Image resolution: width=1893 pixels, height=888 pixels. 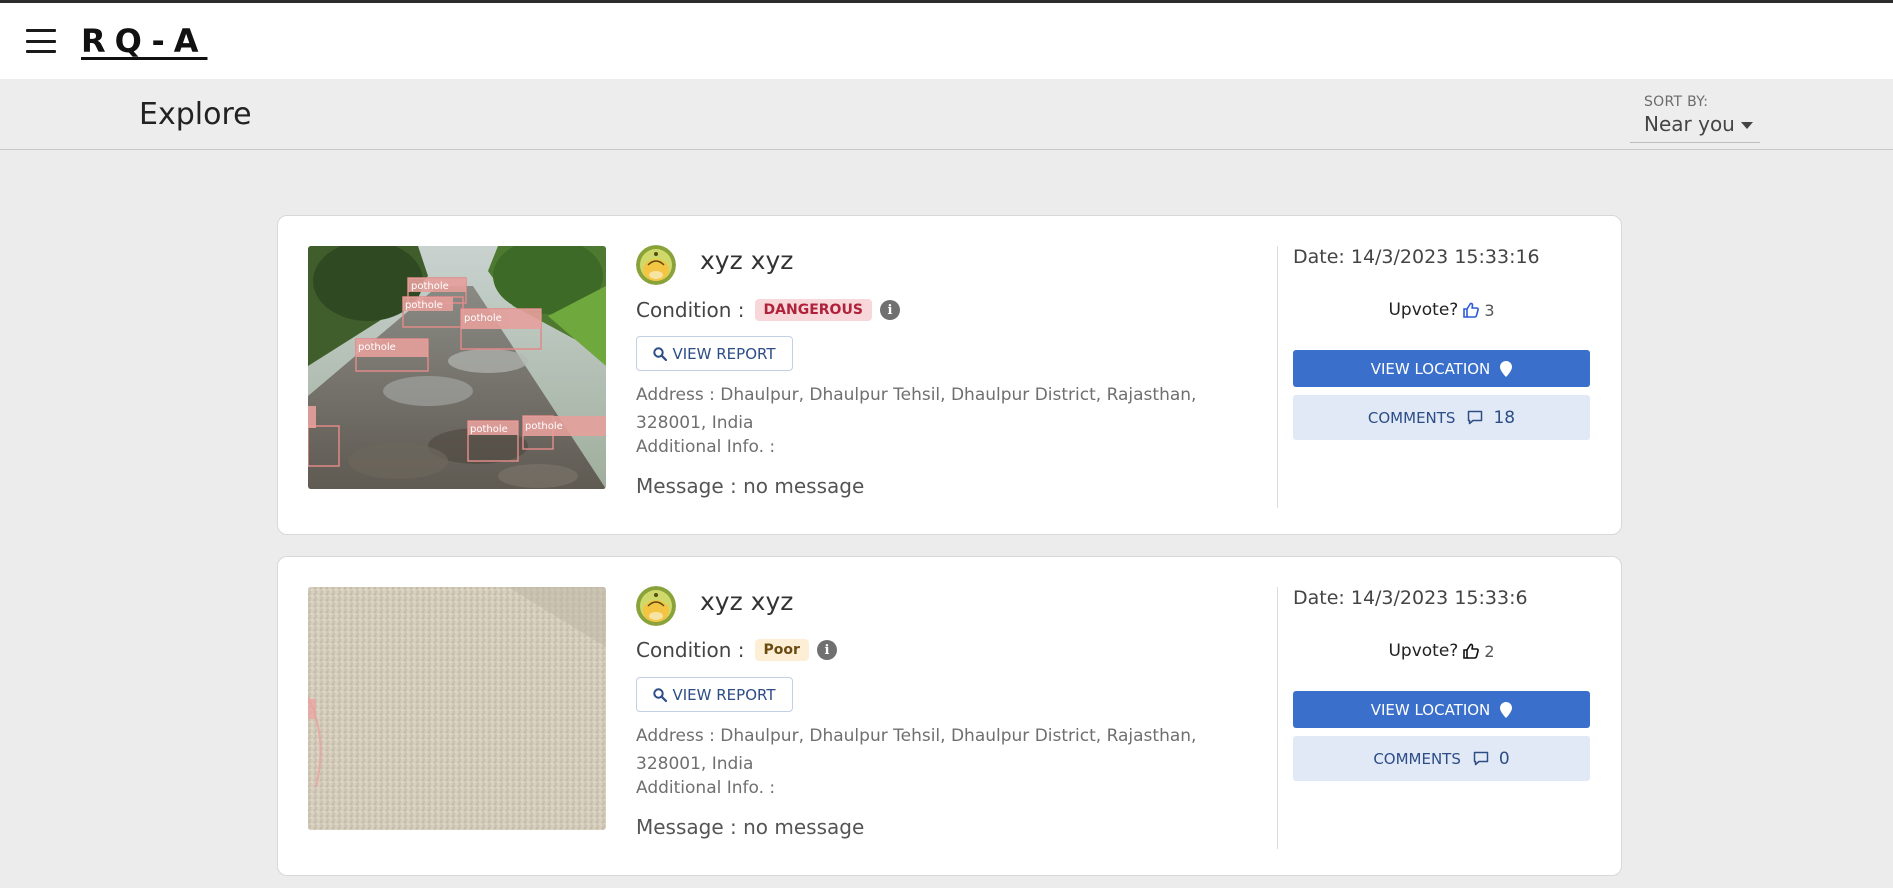 I want to click on sort-select: Near you, so click(x=1698, y=124).